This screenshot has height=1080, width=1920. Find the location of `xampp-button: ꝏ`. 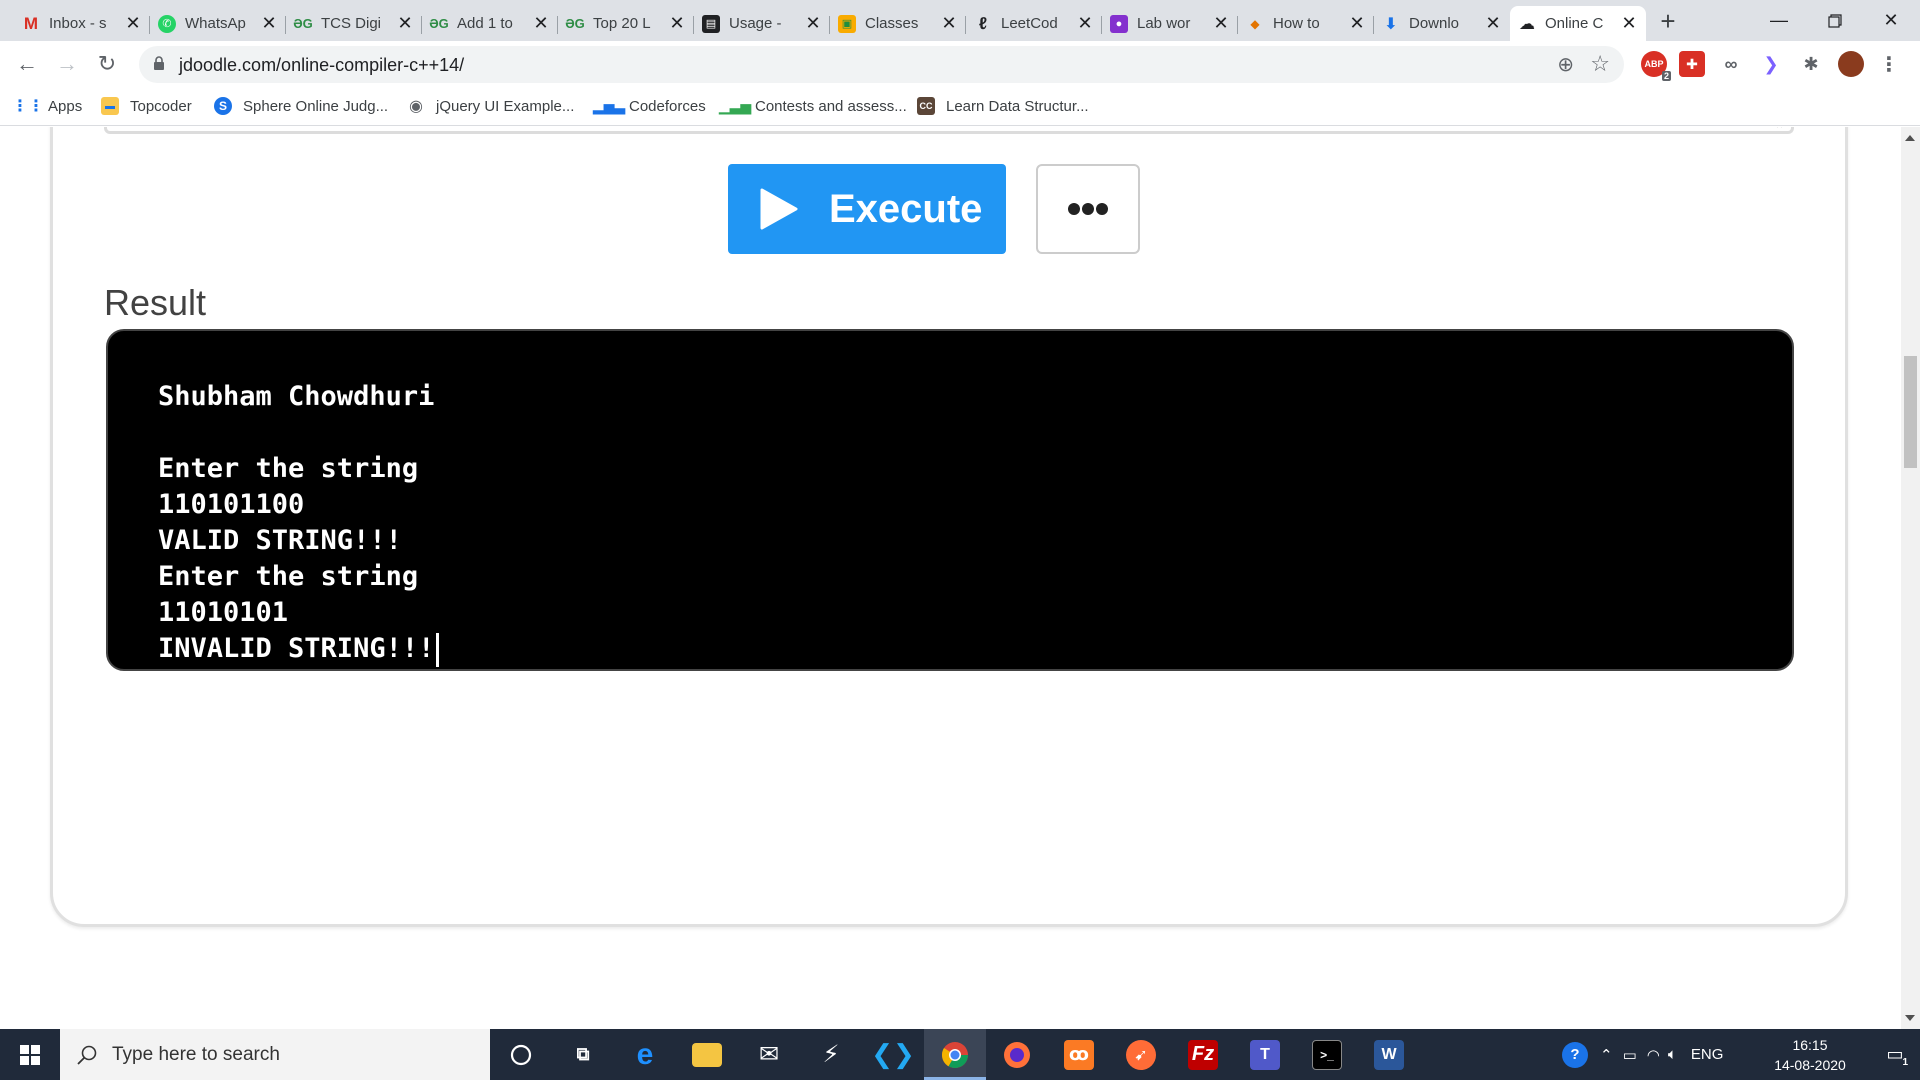

xampp-button: ꝏ is located at coordinates (1079, 1054).